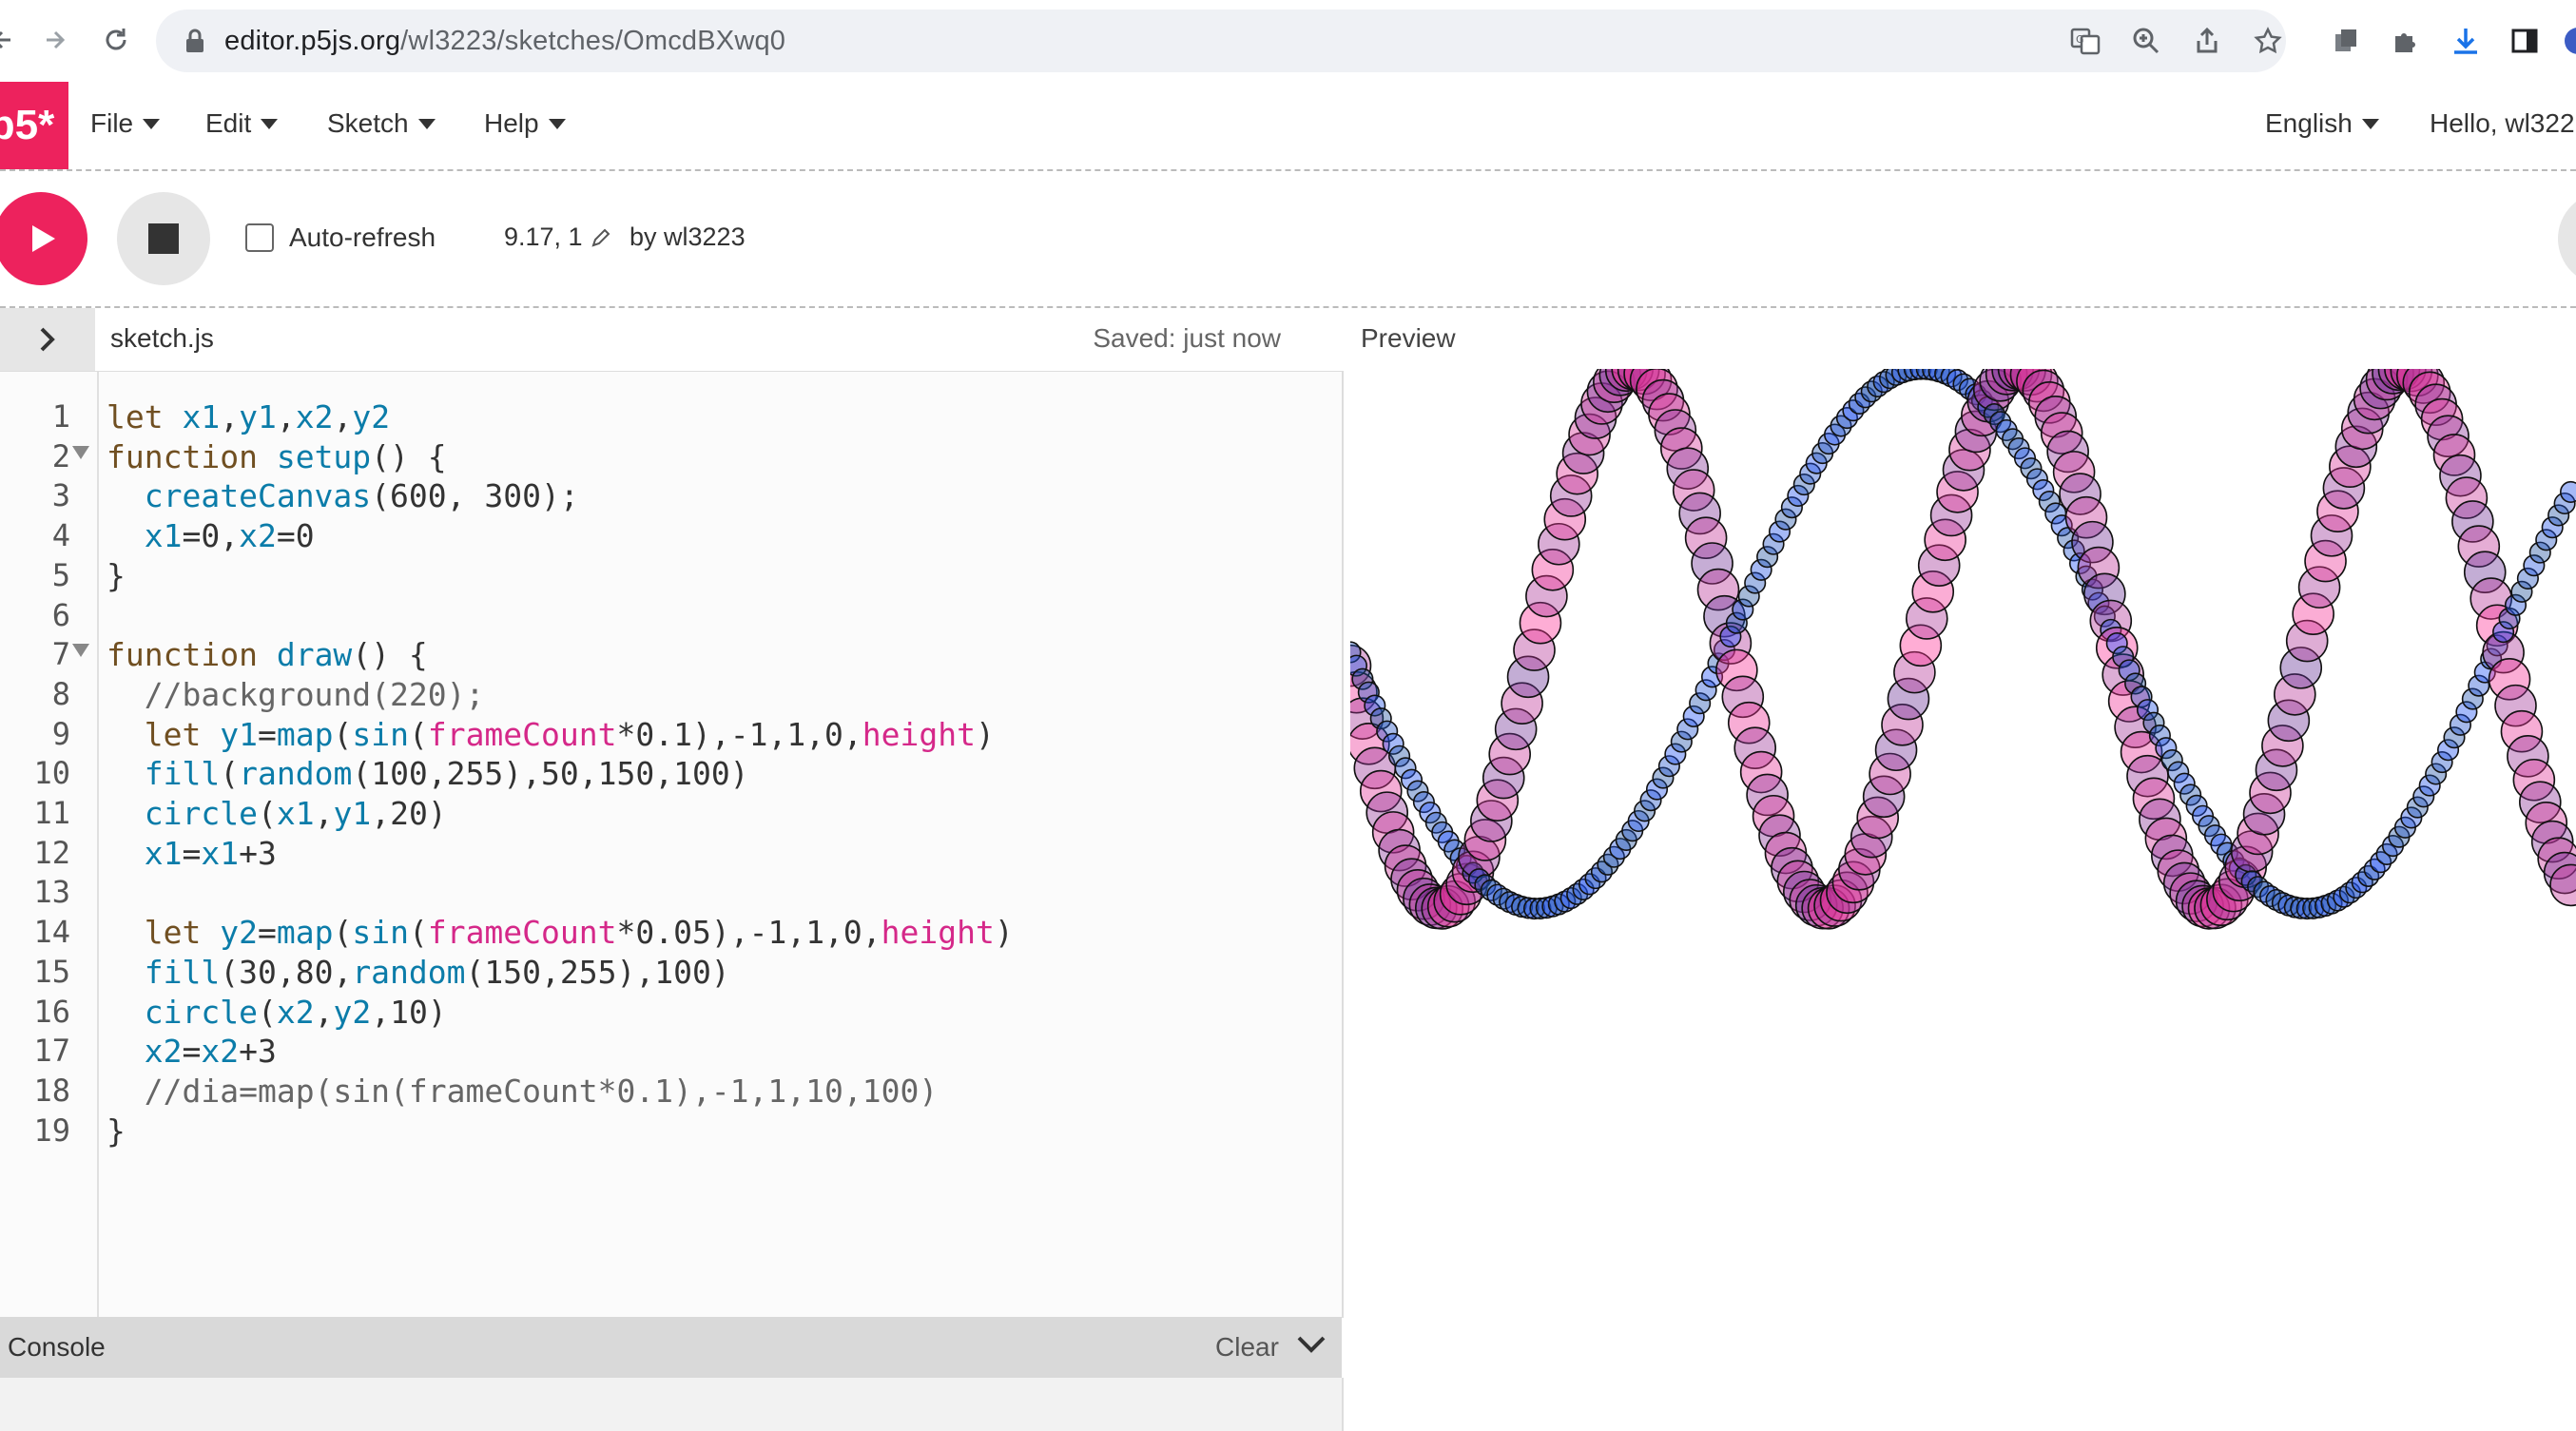 Image resolution: width=2576 pixels, height=1431 pixels. What do you see at coordinates (671, 855) in the screenshot?
I see `code-line: 12 x1=x1+3` at bounding box center [671, 855].